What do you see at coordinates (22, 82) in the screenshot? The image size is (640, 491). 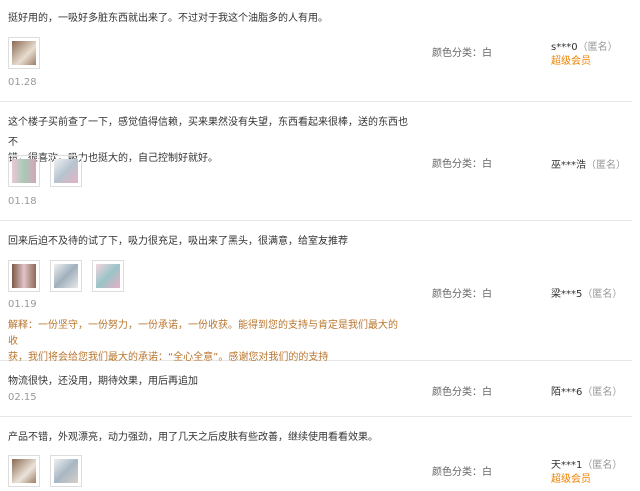 I see `review-date: 01.28` at bounding box center [22, 82].